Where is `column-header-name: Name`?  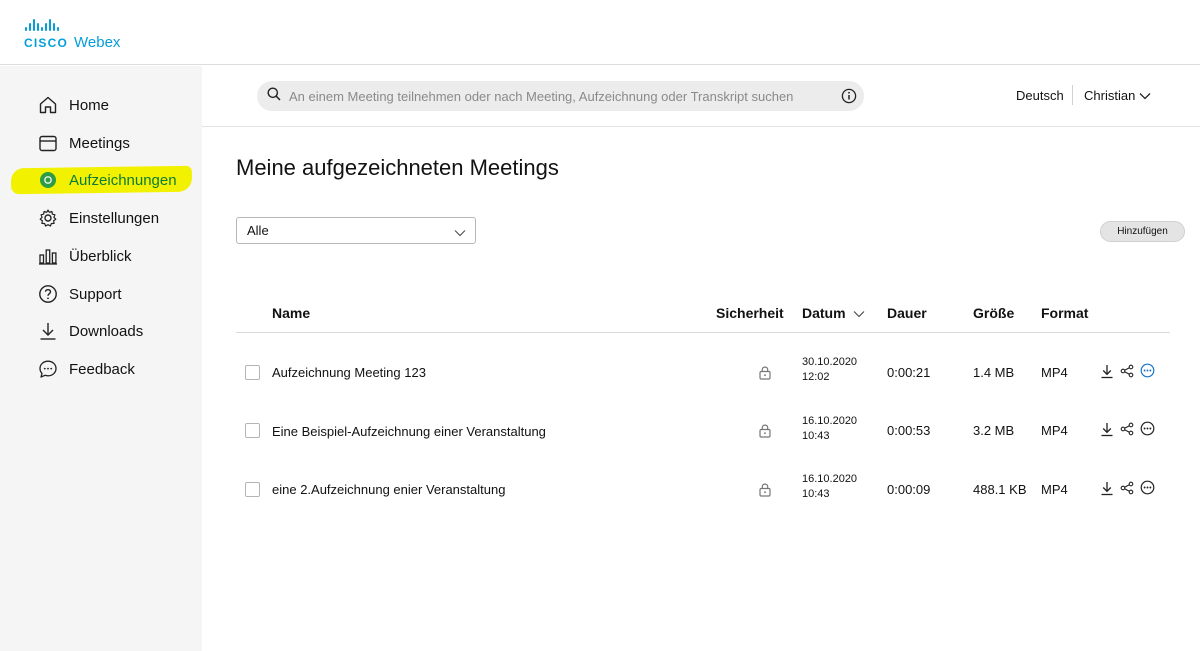
column-header-name: Name is located at coordinates (291, 313).